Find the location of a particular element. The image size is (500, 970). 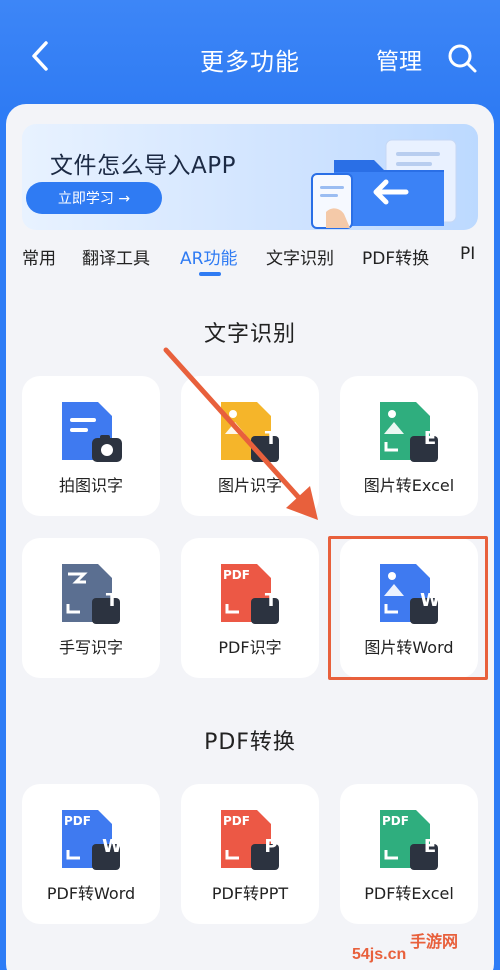

file-import-illustration-icon is located at coordinates (384, 184).